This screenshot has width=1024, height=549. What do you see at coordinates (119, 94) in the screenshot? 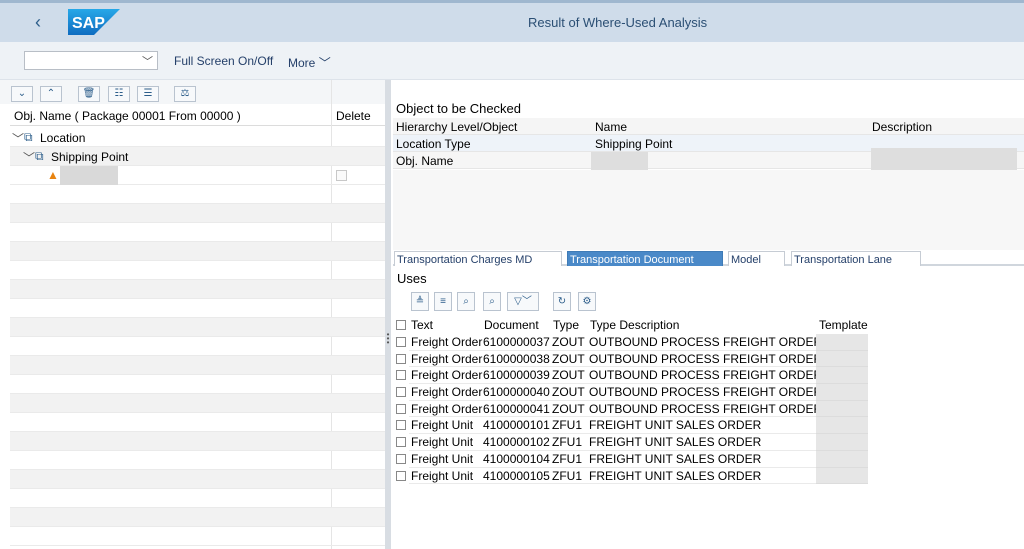
I see `select-all-button: ☷` at bounding box center [119, 94].